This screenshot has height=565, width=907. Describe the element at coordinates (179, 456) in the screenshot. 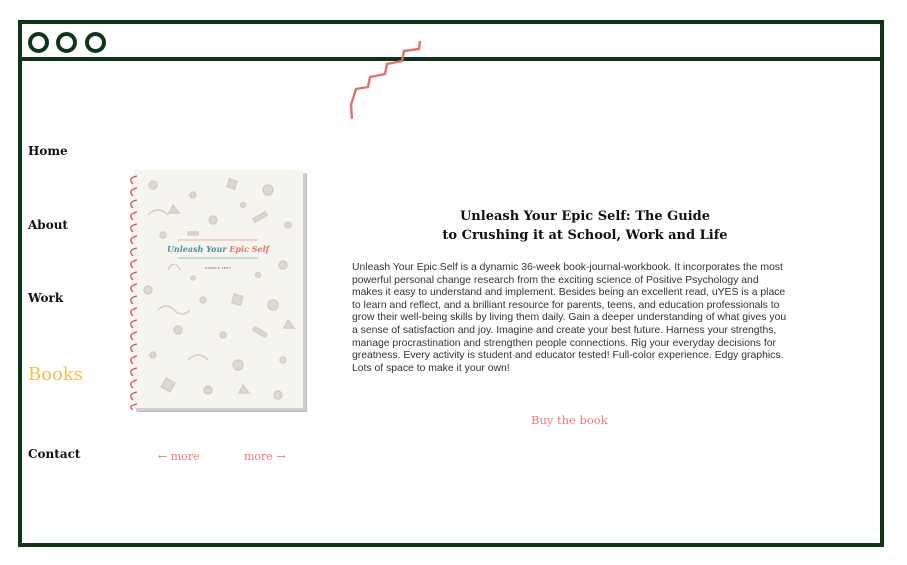

I see `previous-book-link: ← more` at that location.